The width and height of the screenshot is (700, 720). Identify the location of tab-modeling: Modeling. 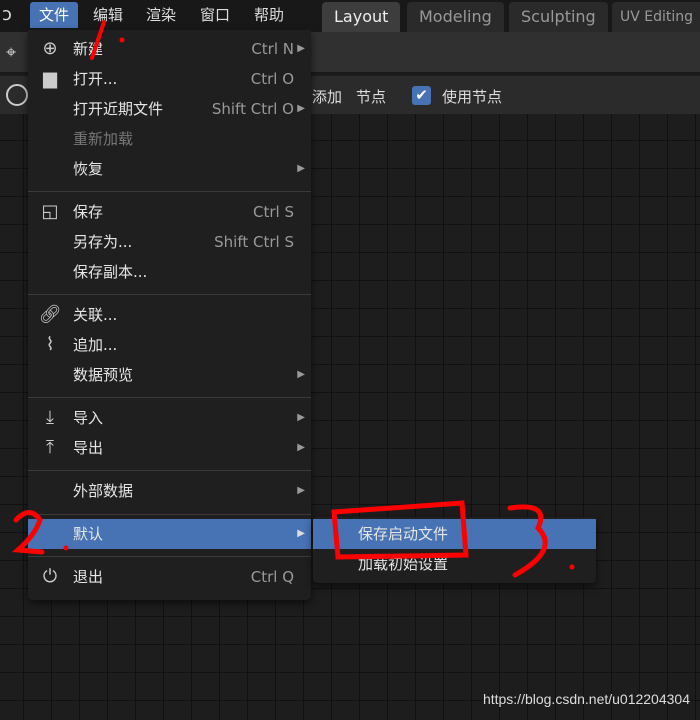
(455, 17).